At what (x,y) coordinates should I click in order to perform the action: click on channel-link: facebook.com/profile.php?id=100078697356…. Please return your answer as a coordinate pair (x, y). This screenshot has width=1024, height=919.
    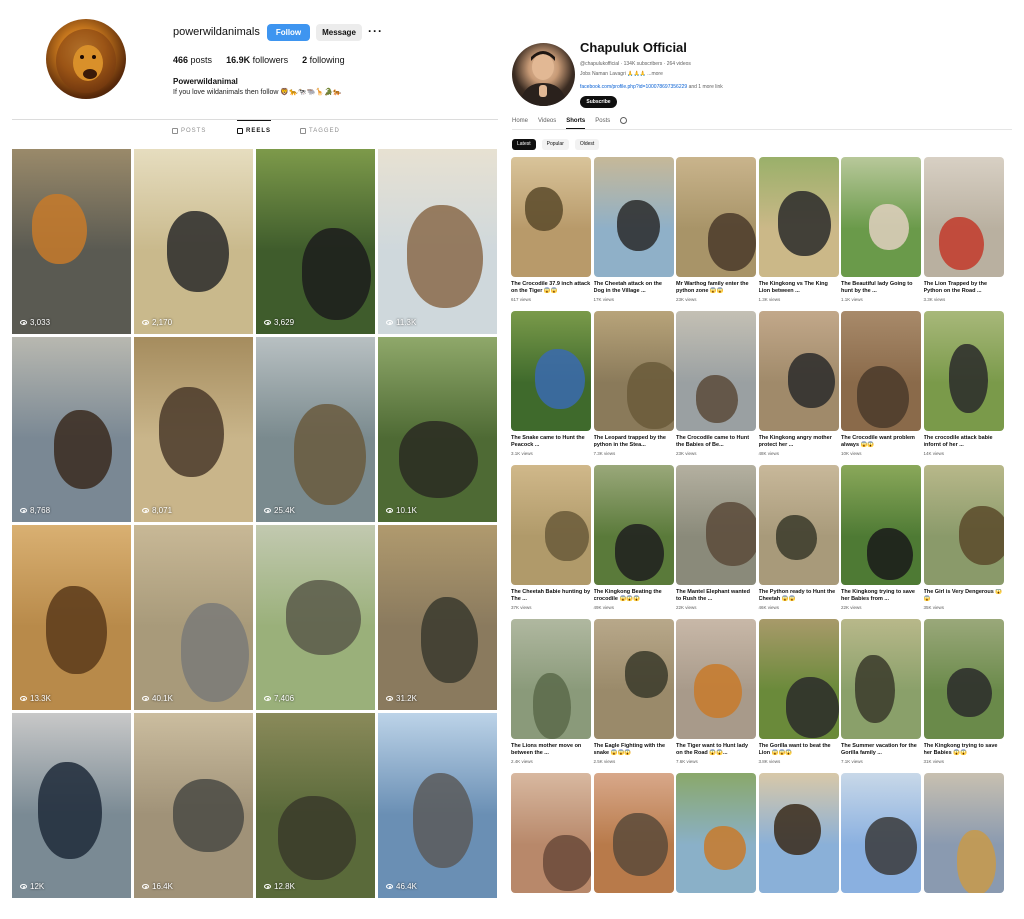
    Looking at the image, I should click on (651, 87).